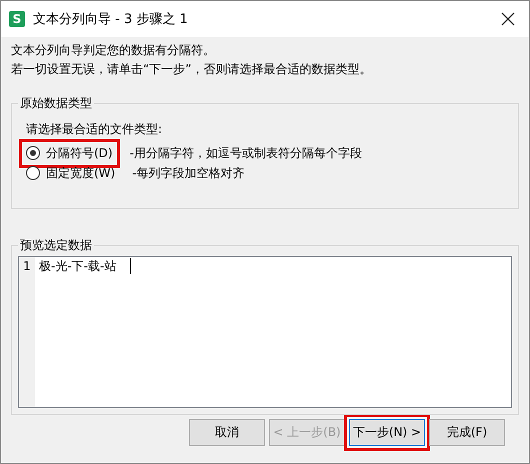 The height and width of the screenshot is (464, 530). I want to click on radio-option: 固定宽度(W), so click(70, 173).